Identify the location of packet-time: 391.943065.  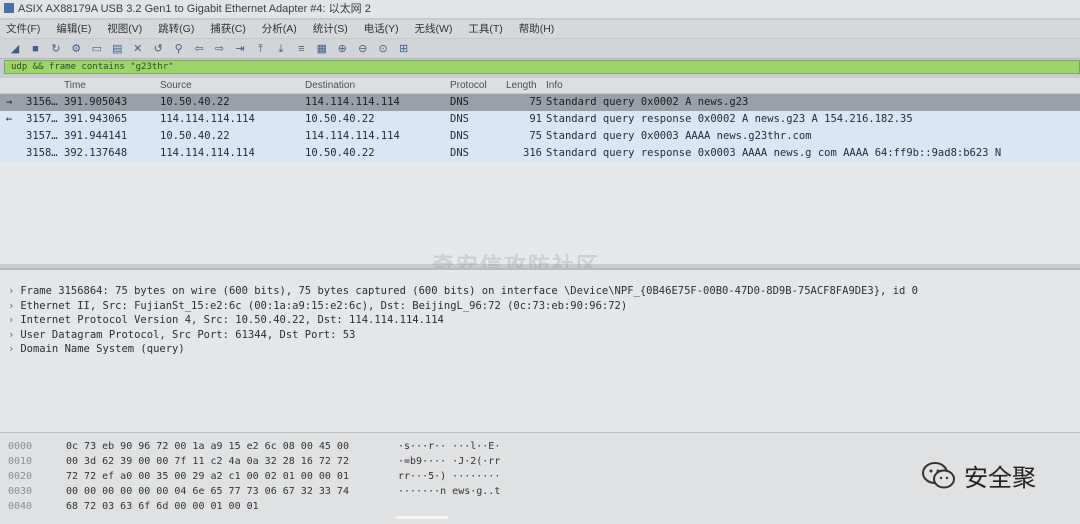
(96, 119).